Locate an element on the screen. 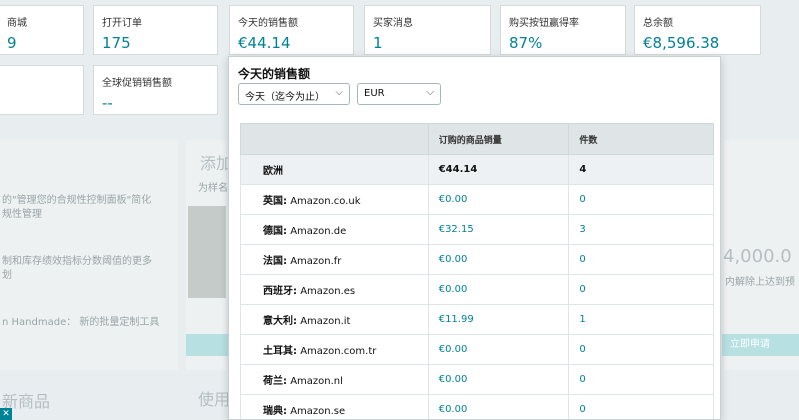 Image resolution: width=799 pixels, height=420 pixels. marketplace-cell: 德国: Amazon.de is located at coordinates (334, 229).